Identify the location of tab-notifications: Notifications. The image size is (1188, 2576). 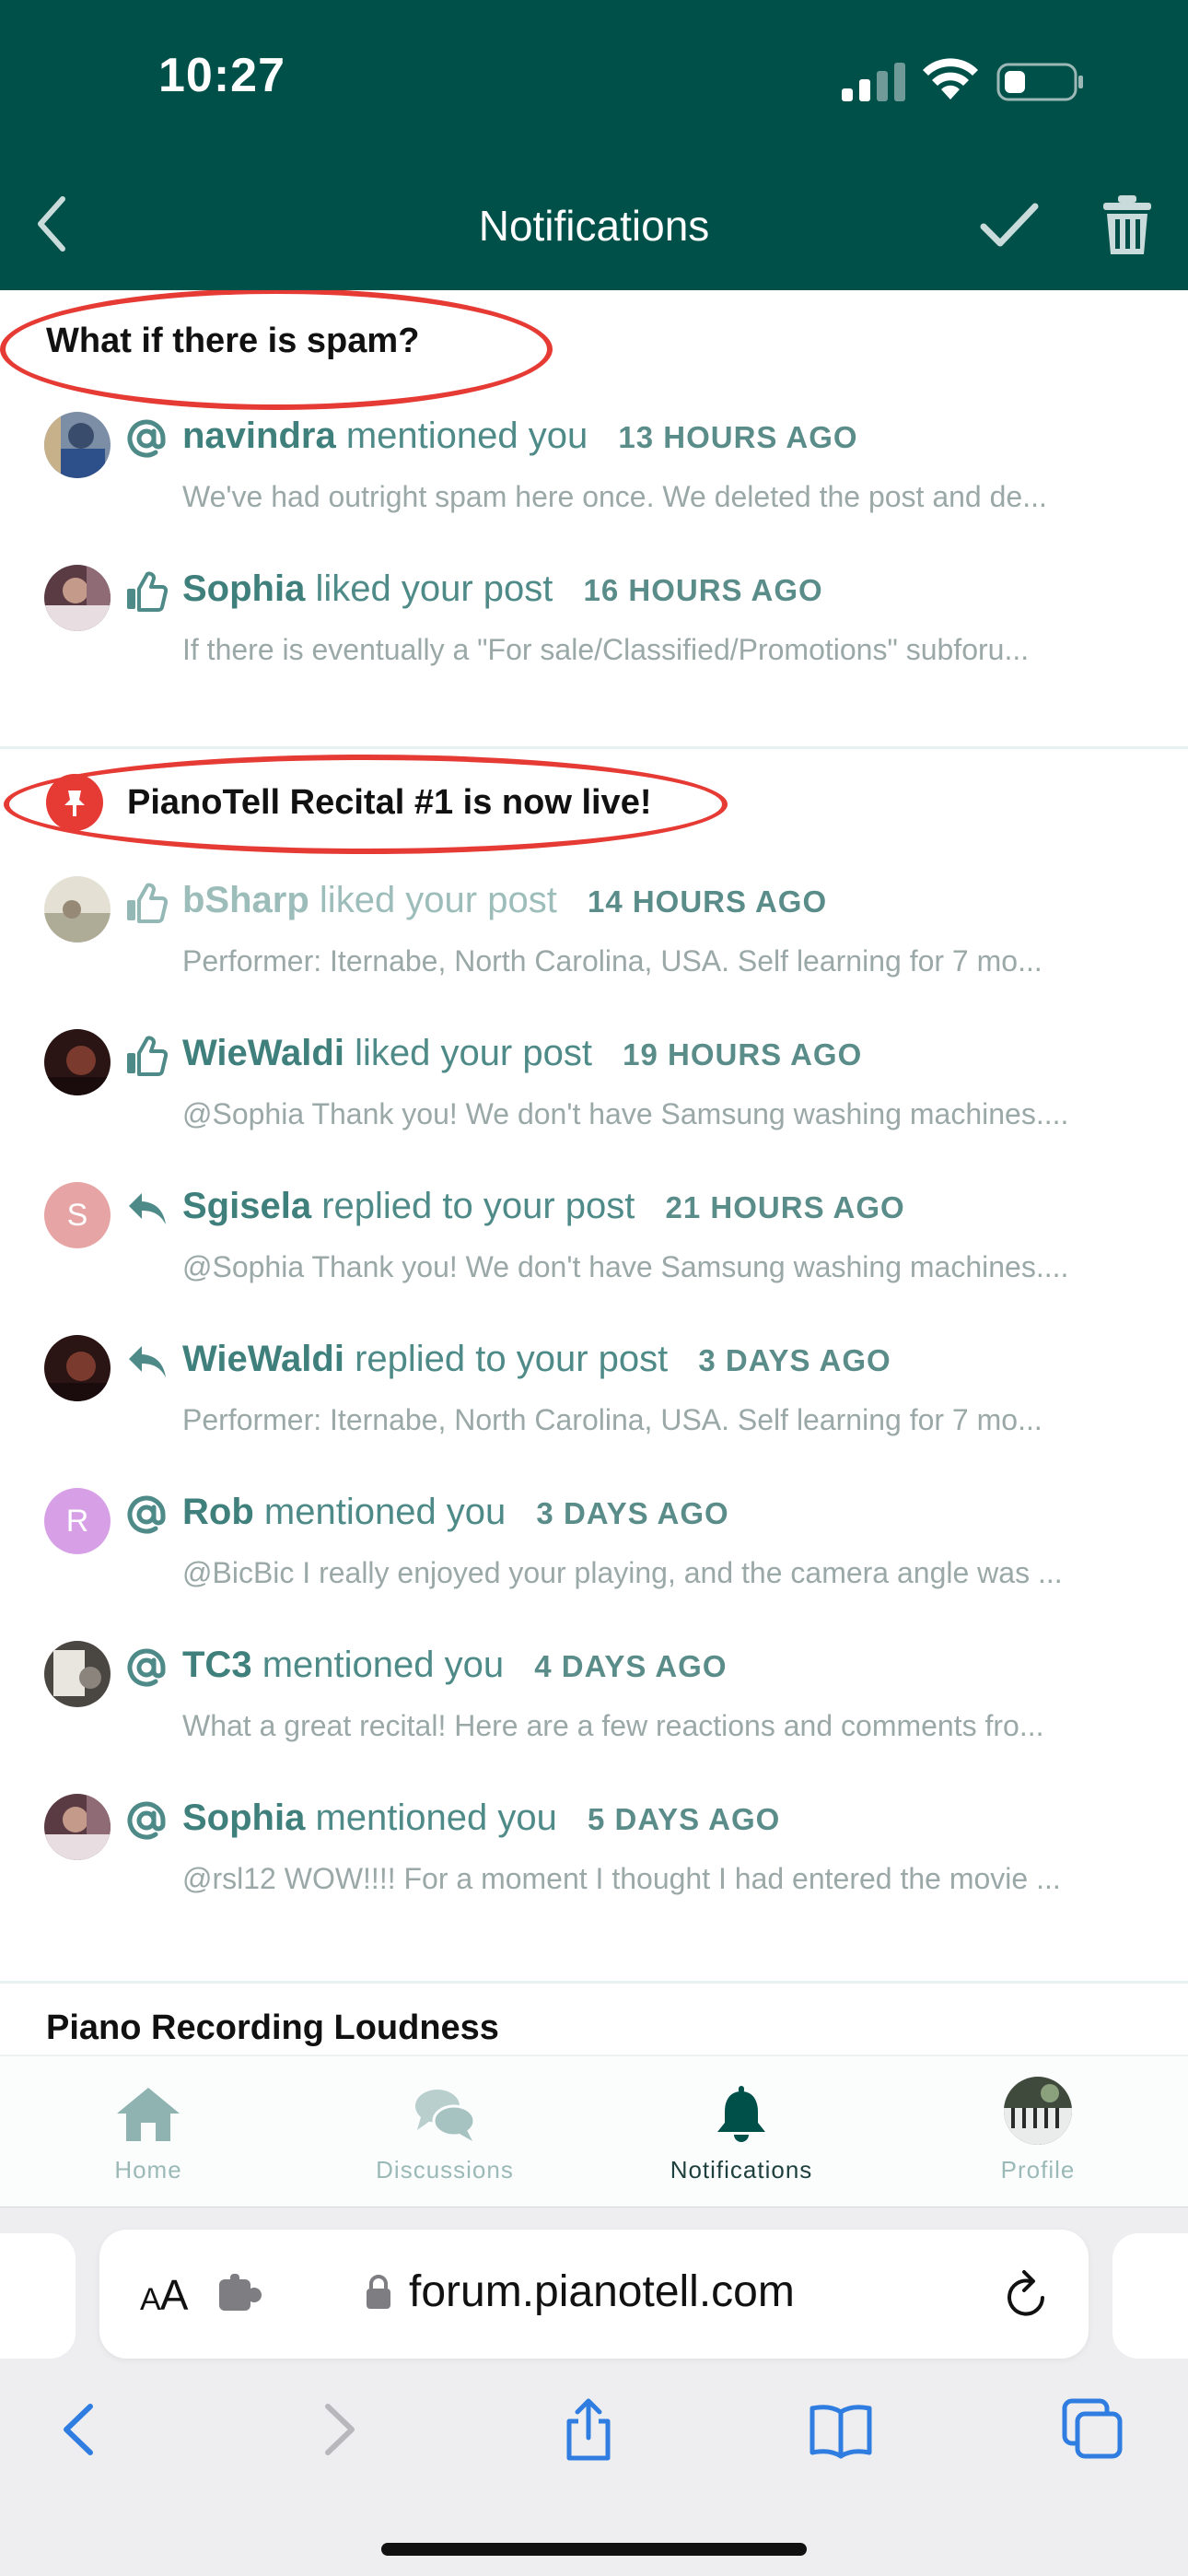
(741, 2132).